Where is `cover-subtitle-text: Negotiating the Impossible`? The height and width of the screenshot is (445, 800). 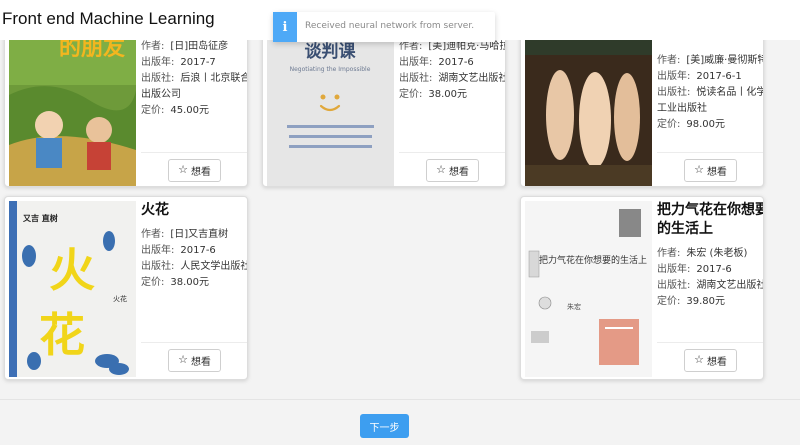
cover-subtitle-text: Negotiating the Impossible is located at coordinates (330, 69).